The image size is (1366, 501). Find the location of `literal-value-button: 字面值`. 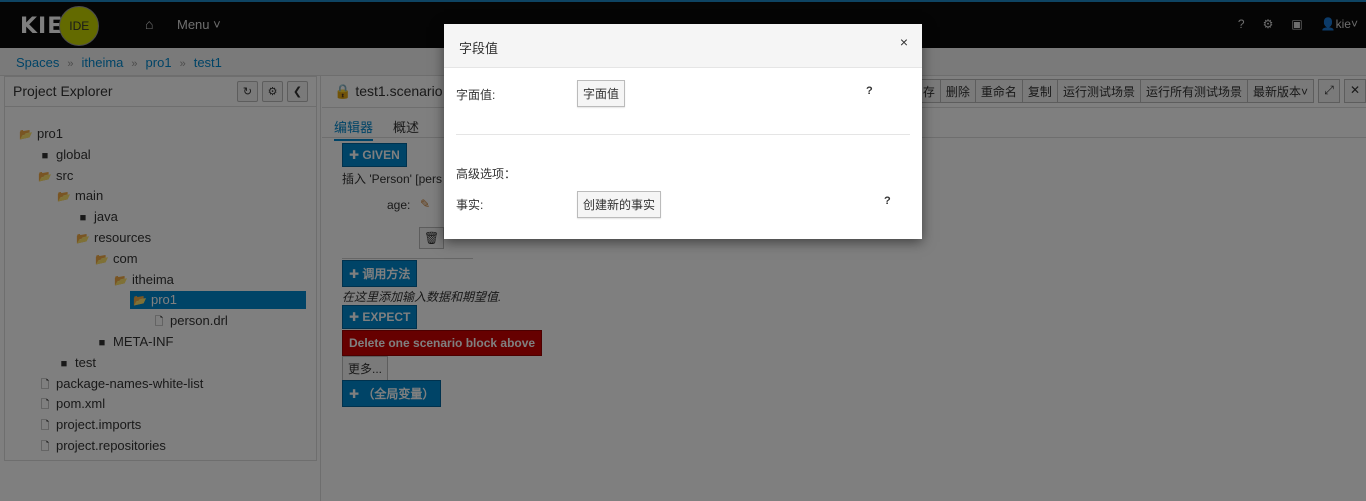

literal-value-button: 字面值 is located at coordinates (601, 93).